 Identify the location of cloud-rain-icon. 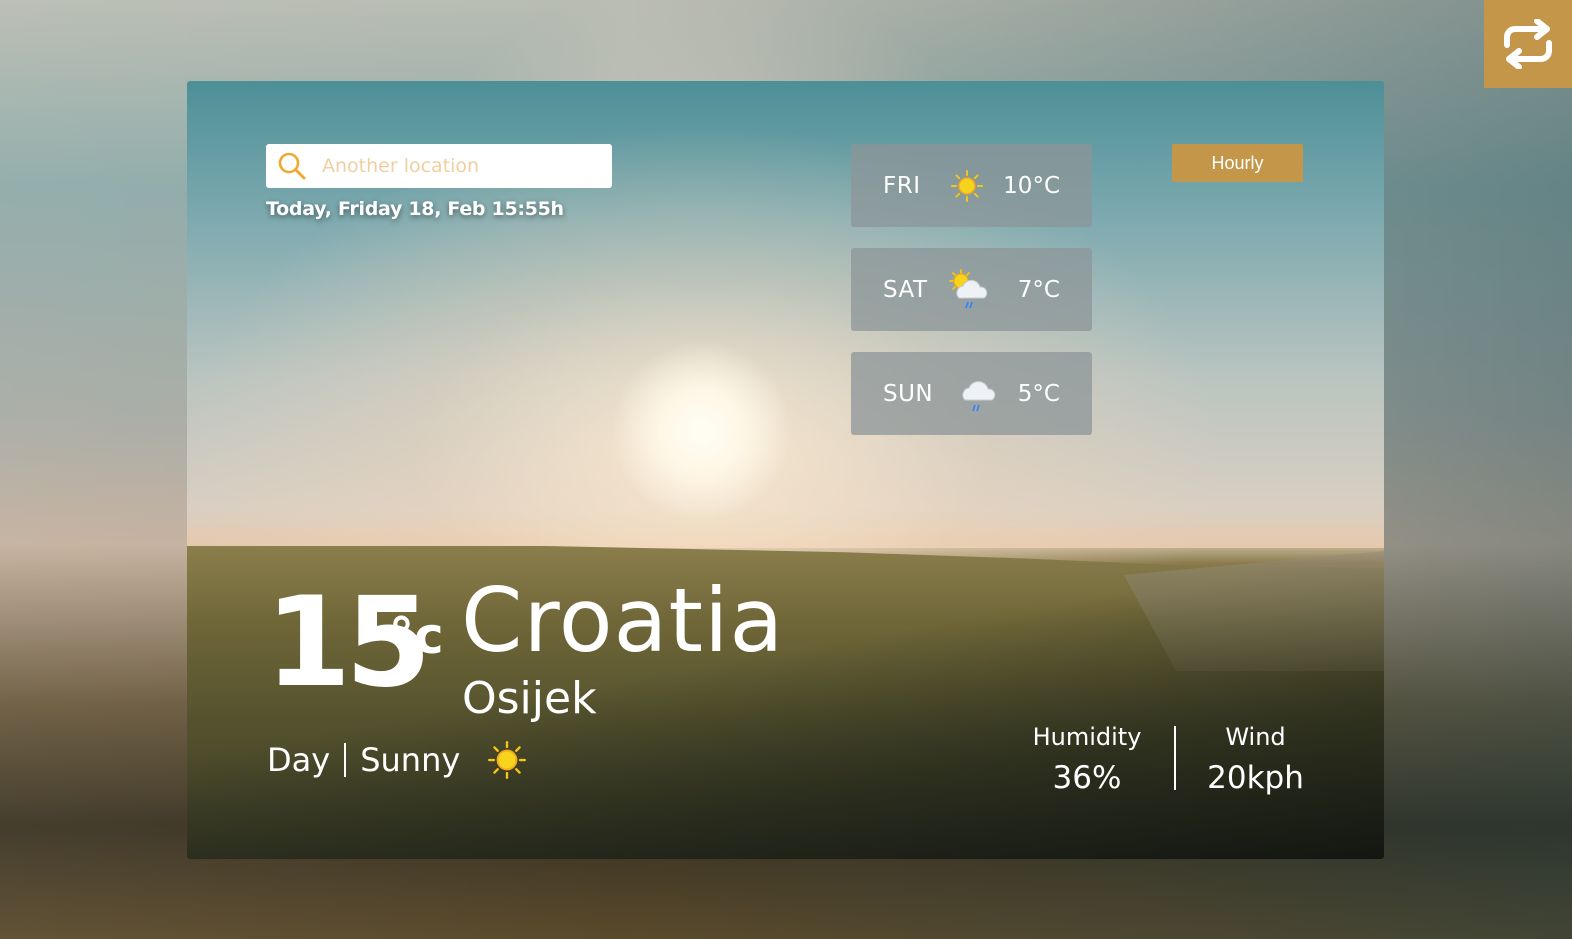
(979, 399).